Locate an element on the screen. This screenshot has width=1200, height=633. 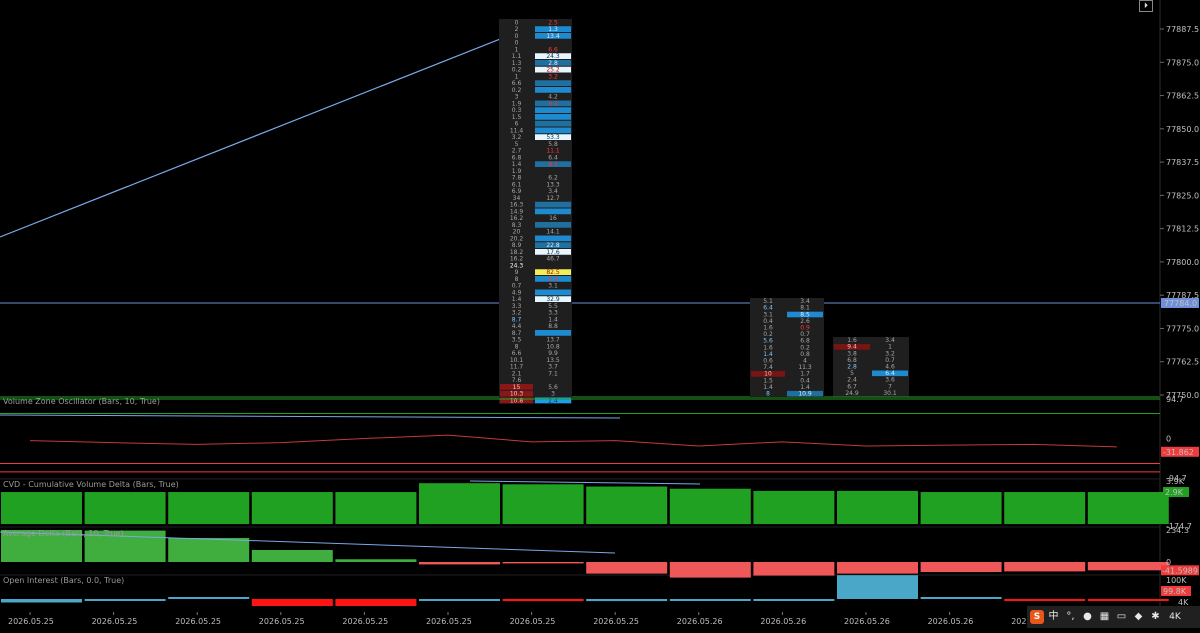
average-delta-title: Average Delta (Bars, 10, True) is located at coordinates (63, 533).